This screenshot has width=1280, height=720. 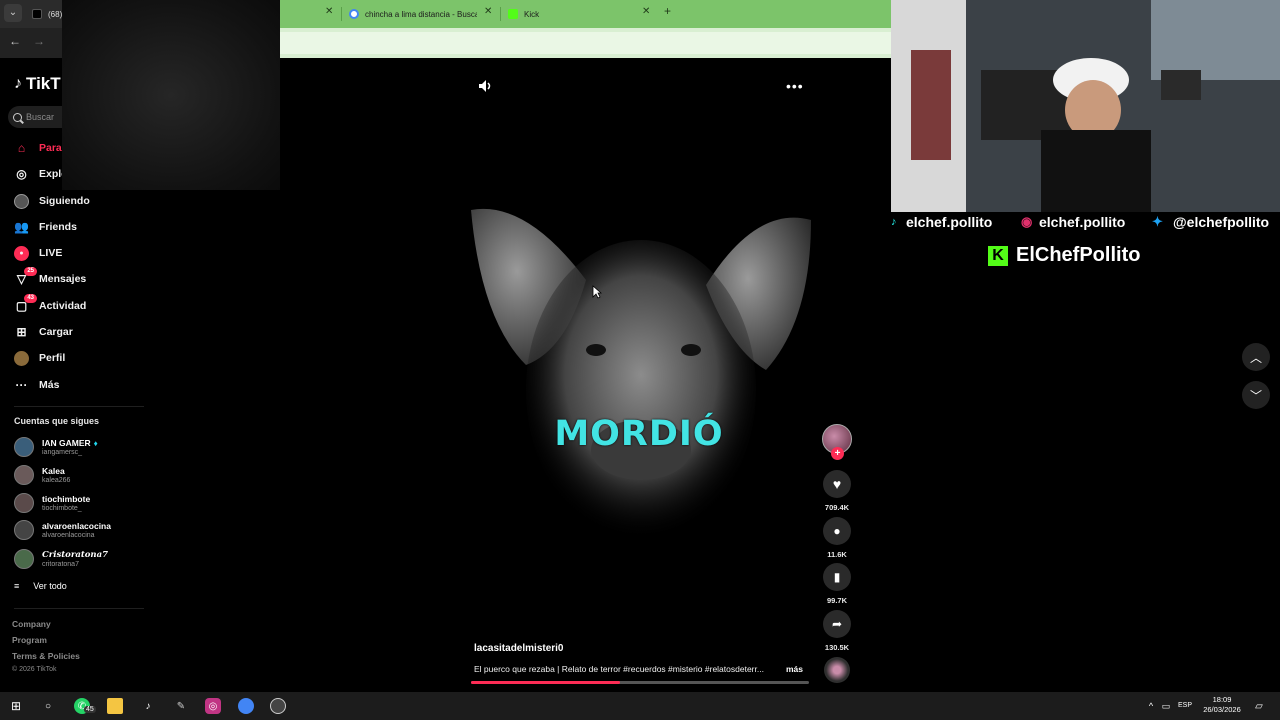 I want to click on sidebar-item-cargar: ⊞ Cargar, so click(x=43, y=332).